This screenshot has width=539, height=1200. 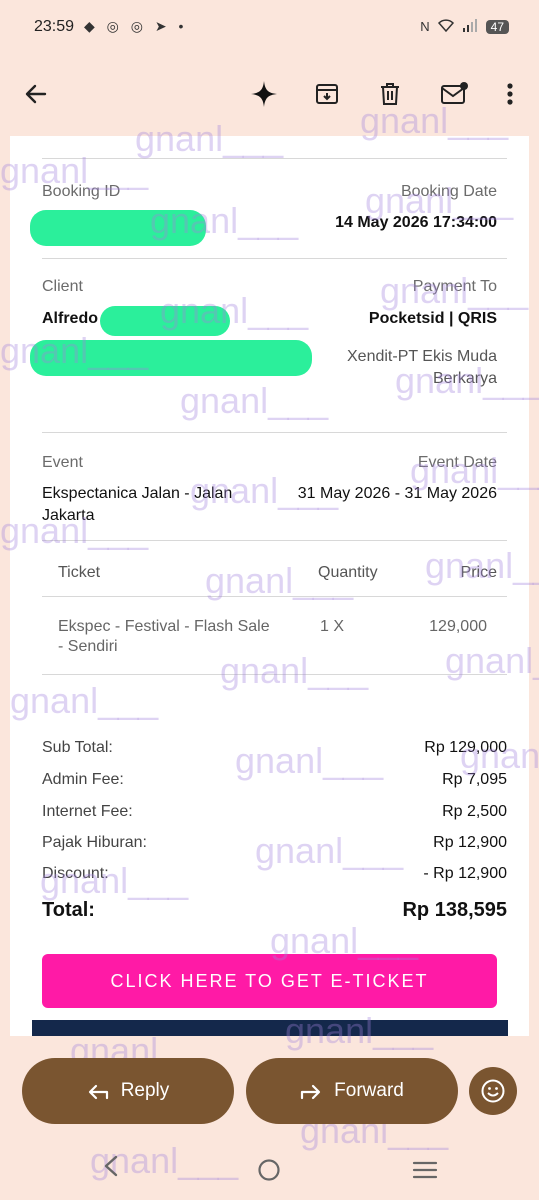 I want to click on payment-to-label: Payment To, so click(x=454, y=286).